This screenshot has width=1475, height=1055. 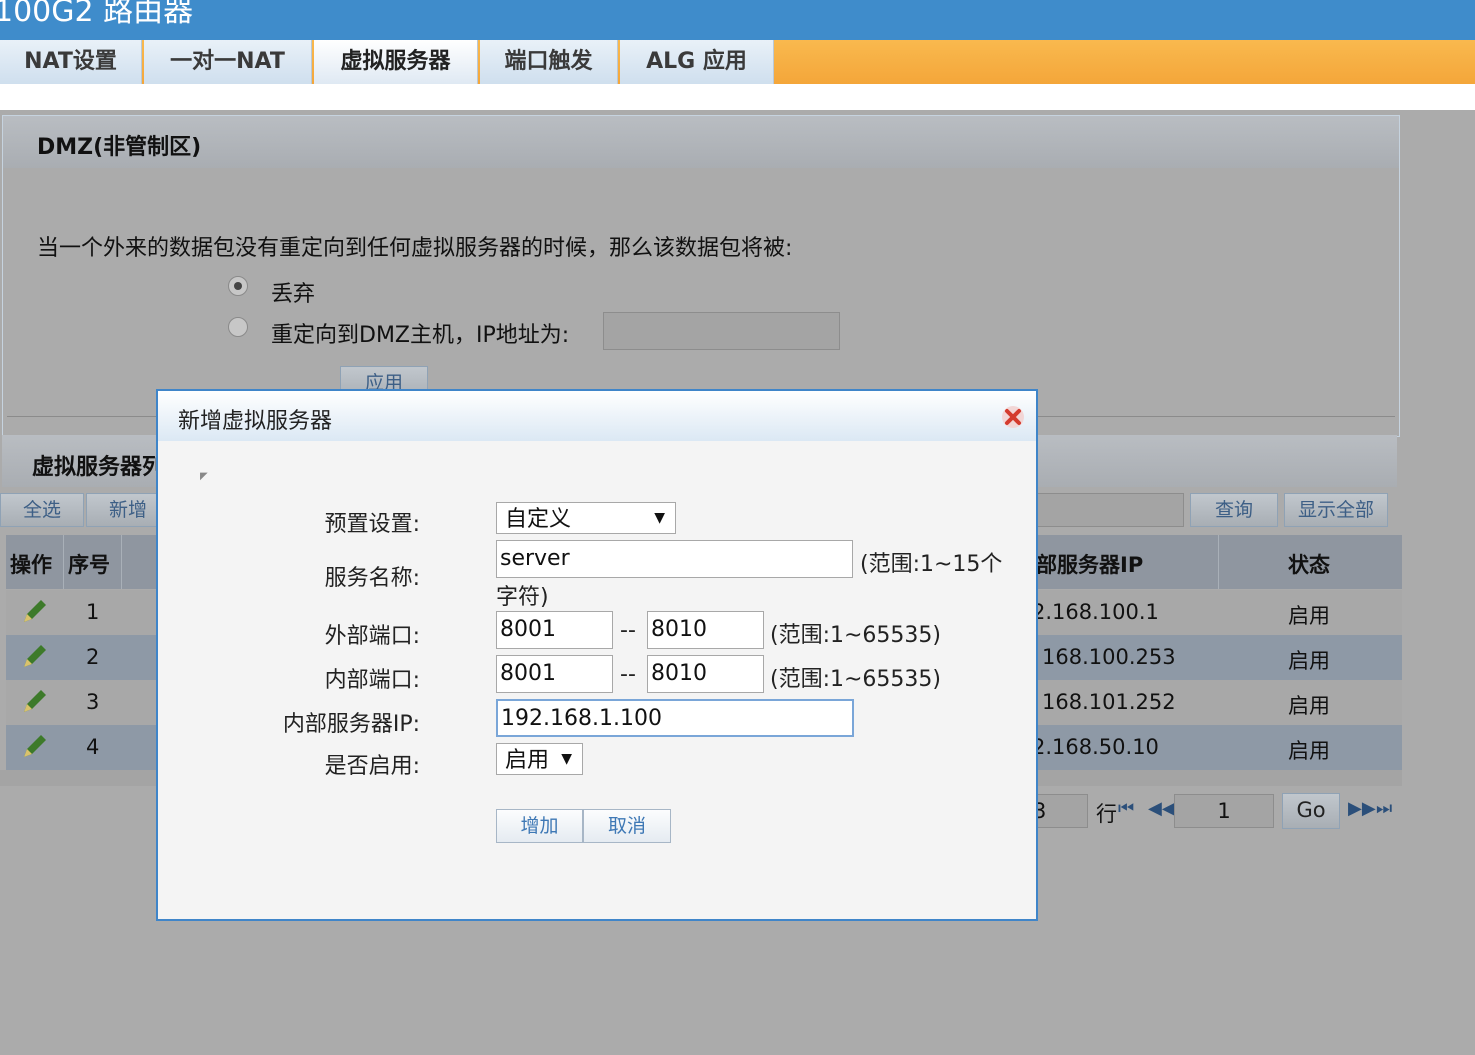 What do you see at coordinates (1309, 565) in the screenshot?
I see `col-status: 状态` at bounding box center [1309, 565].